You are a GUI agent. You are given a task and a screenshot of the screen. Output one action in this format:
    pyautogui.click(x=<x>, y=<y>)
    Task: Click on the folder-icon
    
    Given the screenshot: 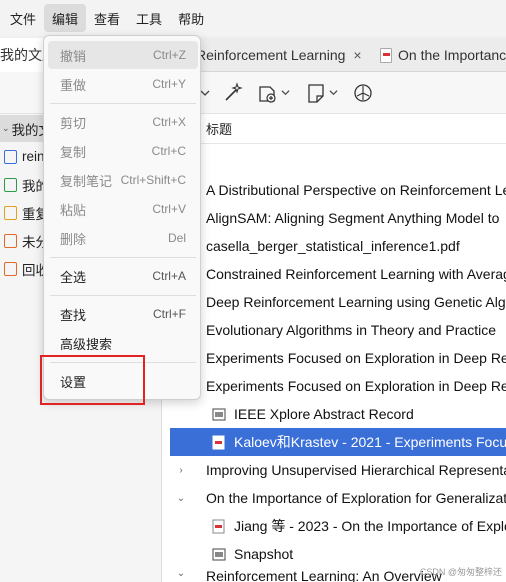 What is the action you would take?
    pyautogui.click(x=10, y=156)
    